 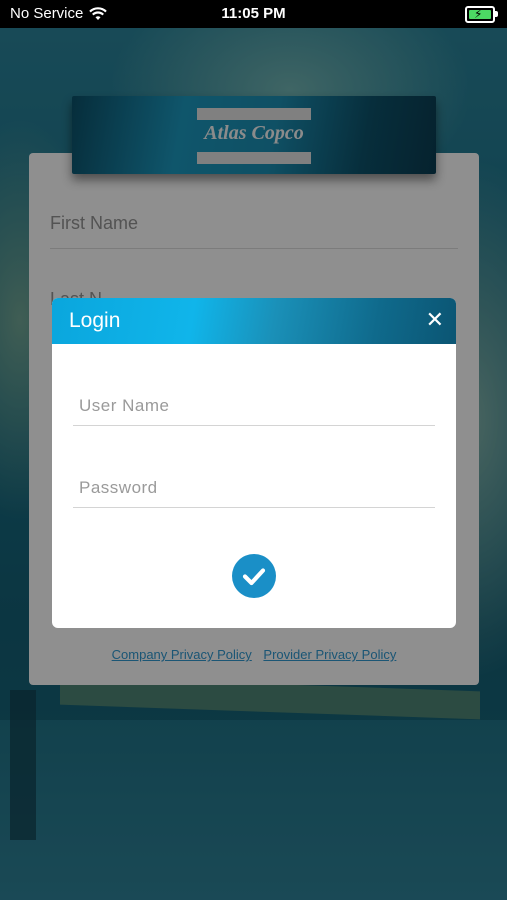 I want to click on clock: 11:05 PM, so click(x=253, y=13).